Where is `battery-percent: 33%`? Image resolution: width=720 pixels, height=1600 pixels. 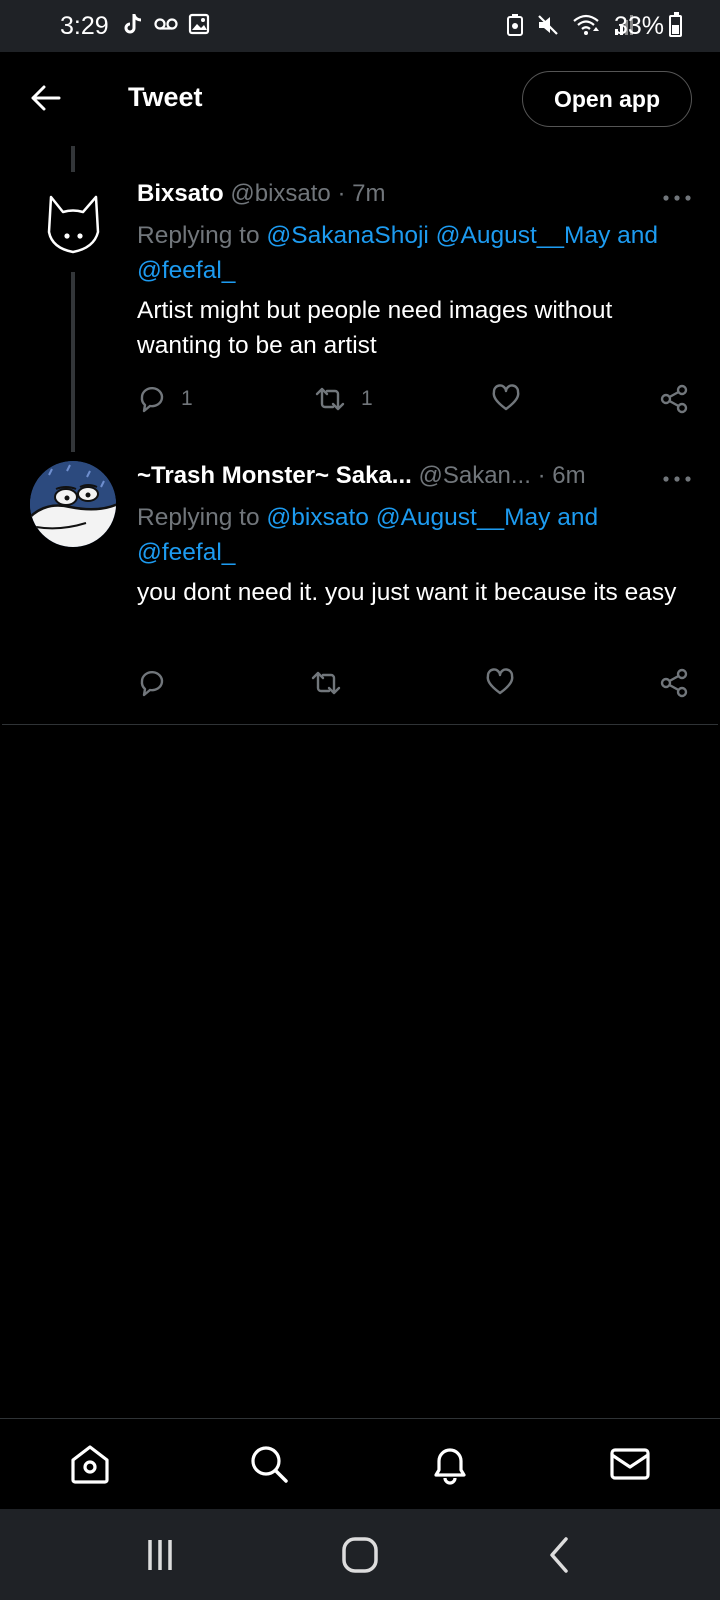 battery-percent: 33% is located at coordinates (638, 26).